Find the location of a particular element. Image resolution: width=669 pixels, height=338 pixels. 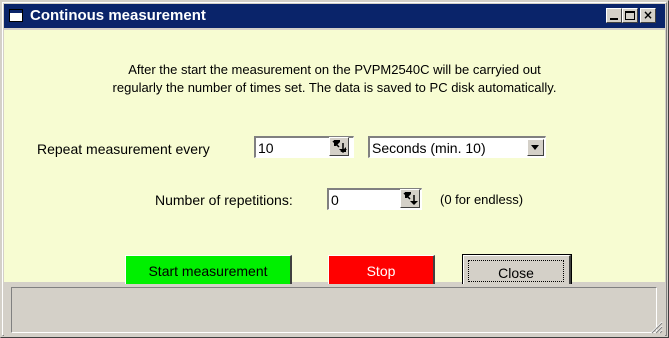

maximize-icon is located at coordinates (630, 15).